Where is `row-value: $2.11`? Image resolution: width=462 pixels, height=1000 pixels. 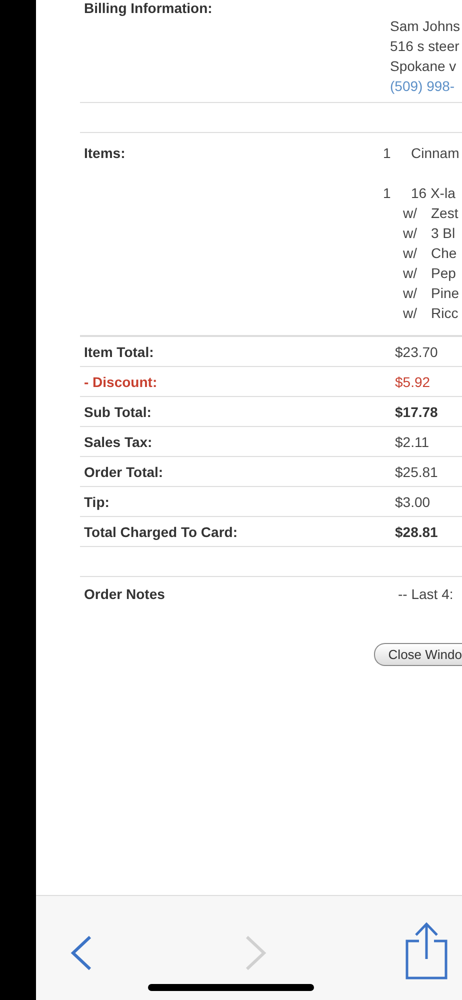
row-value: $2.11 is located at coordinates (412, 442).